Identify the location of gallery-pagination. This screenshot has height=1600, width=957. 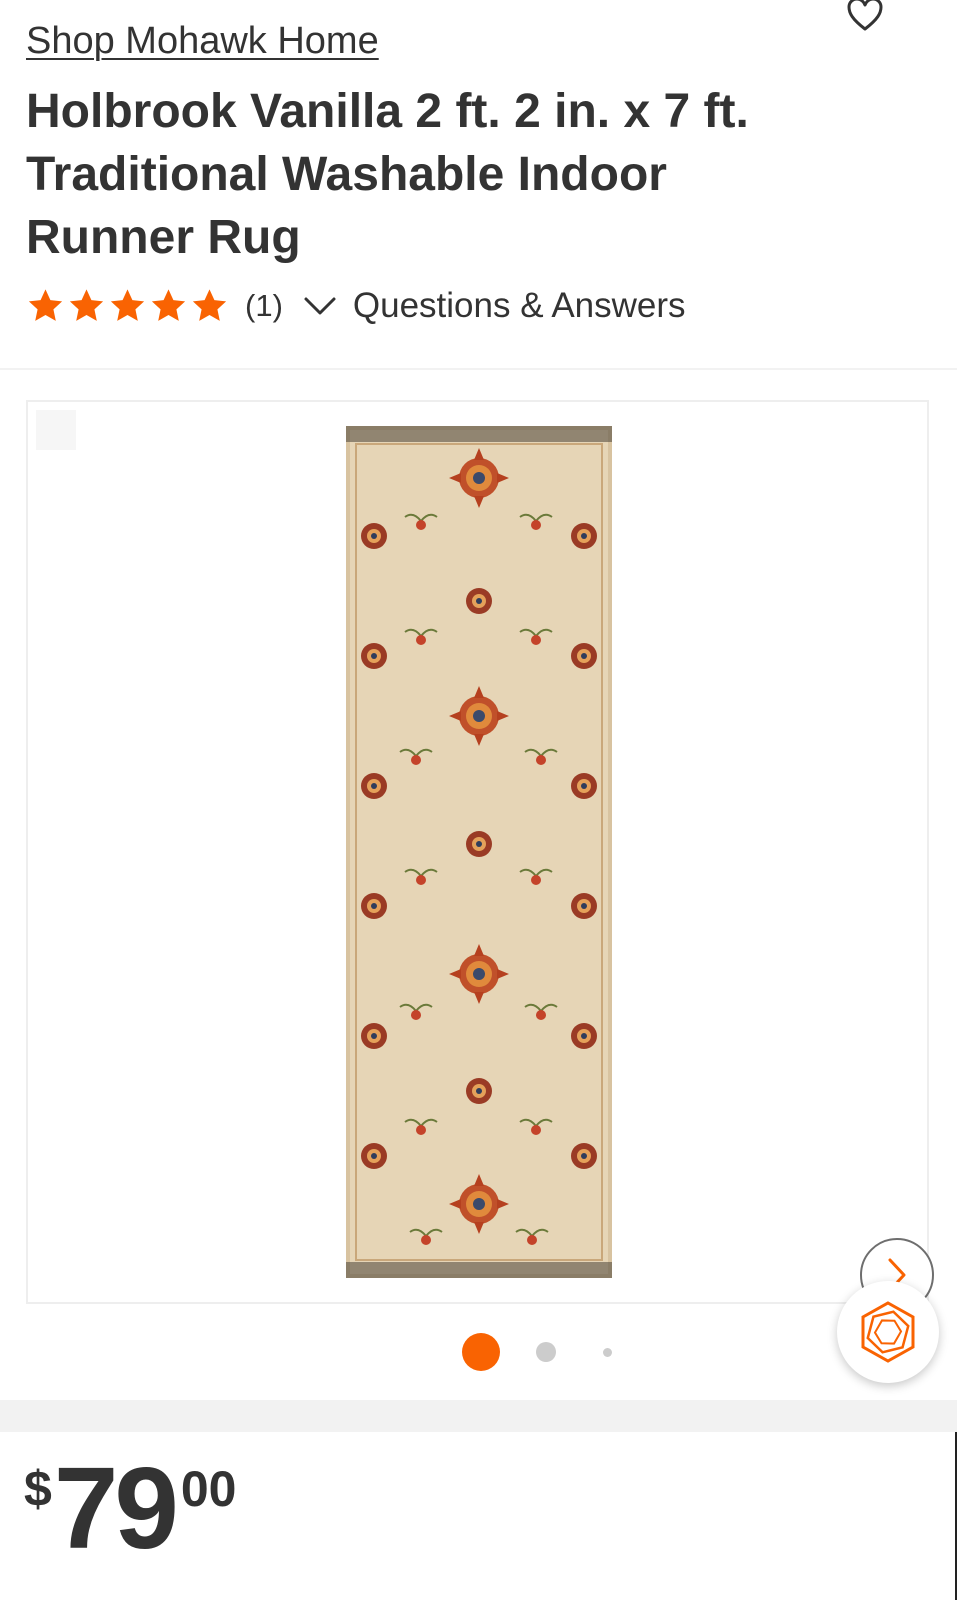
(537, 1352).